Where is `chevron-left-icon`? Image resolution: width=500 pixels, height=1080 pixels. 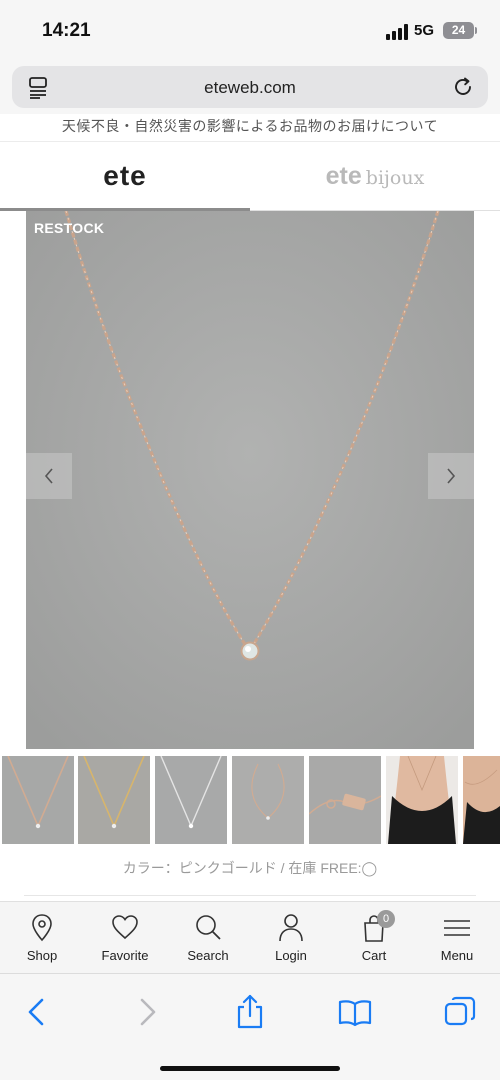 chevron-left-icon is located at coordinates (48, 476).